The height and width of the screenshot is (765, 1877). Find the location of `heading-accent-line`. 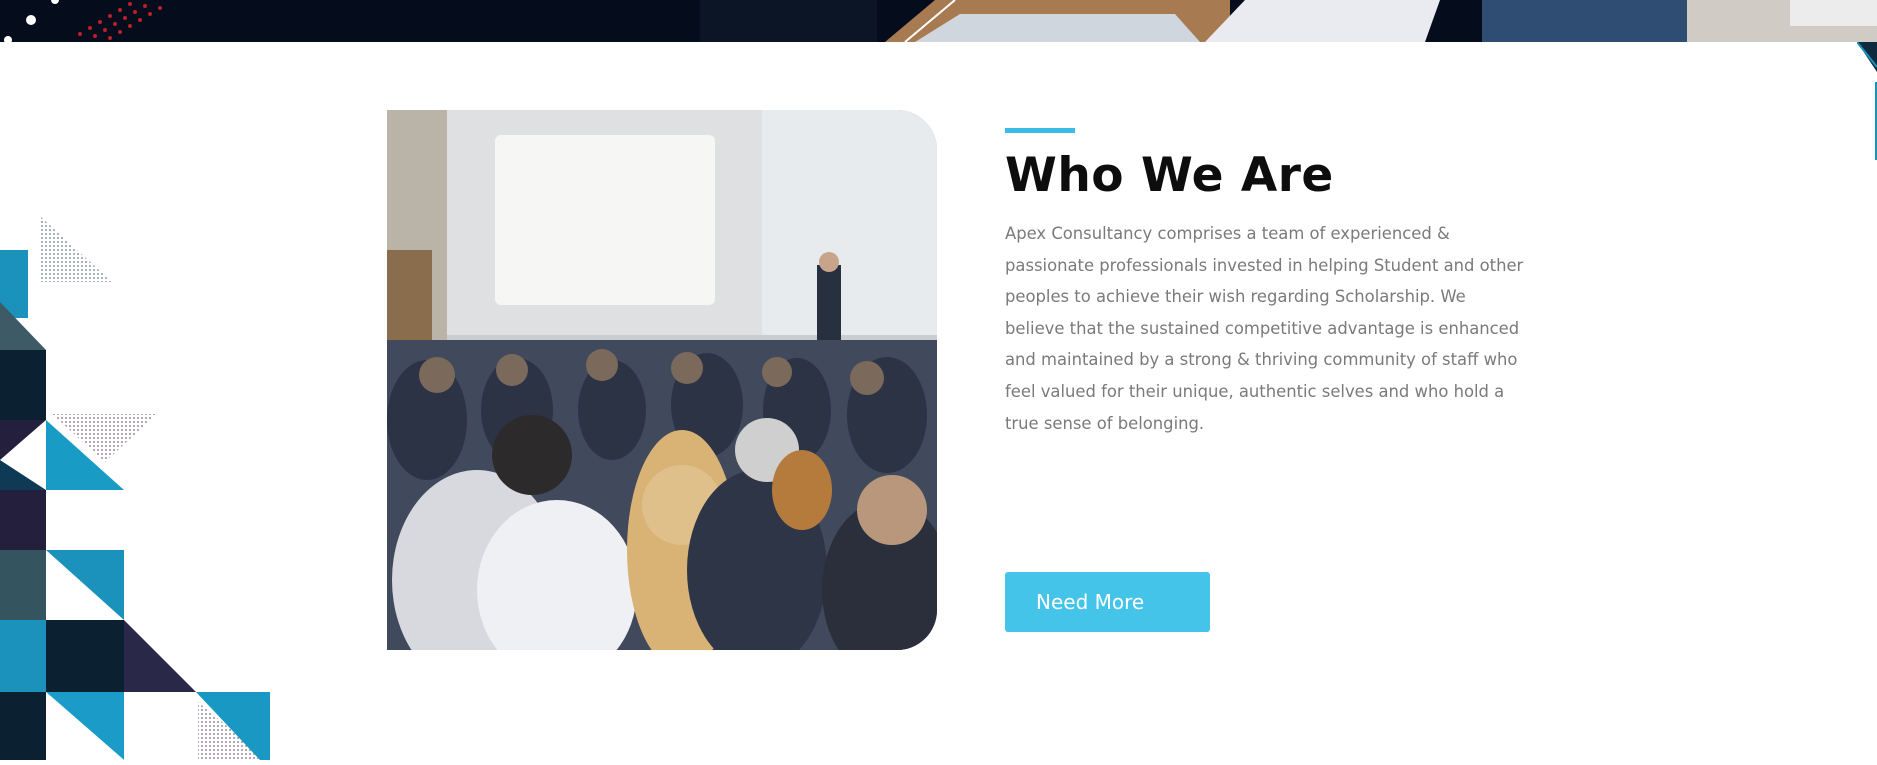

heading-accent-line is located at coordinates (1040, 130).